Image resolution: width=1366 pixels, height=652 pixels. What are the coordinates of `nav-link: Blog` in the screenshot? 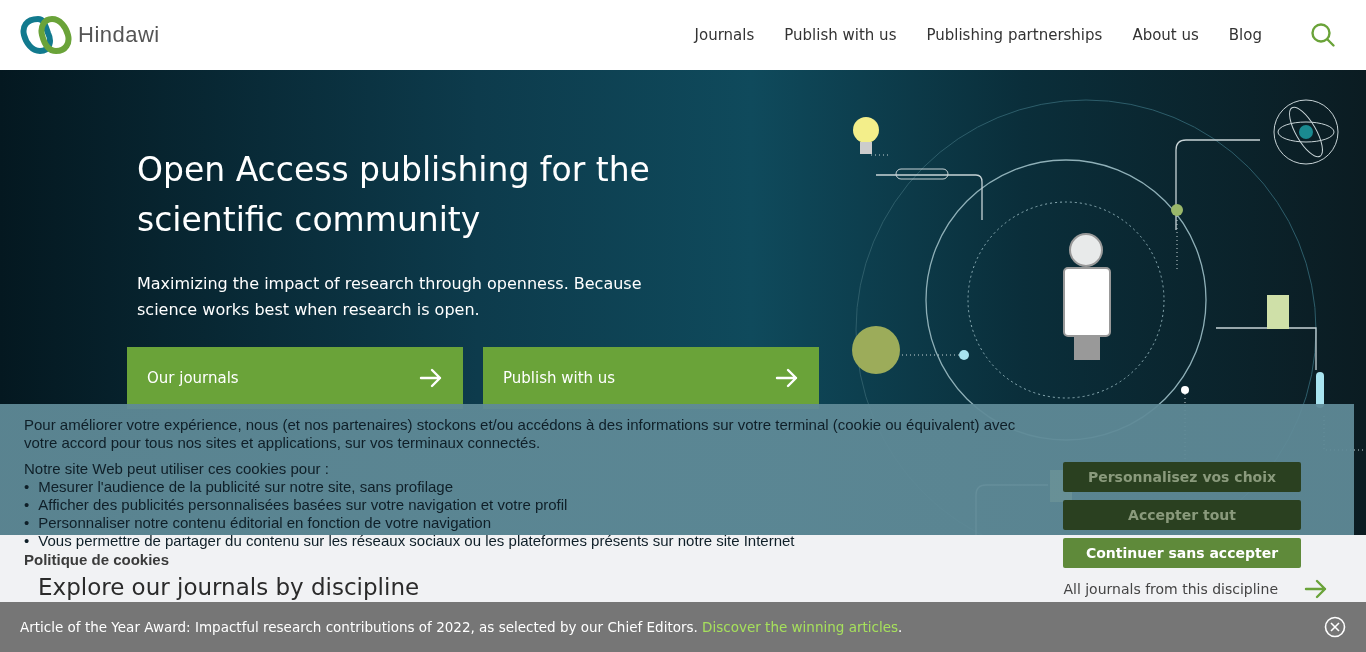 It's located at (1245, 35).